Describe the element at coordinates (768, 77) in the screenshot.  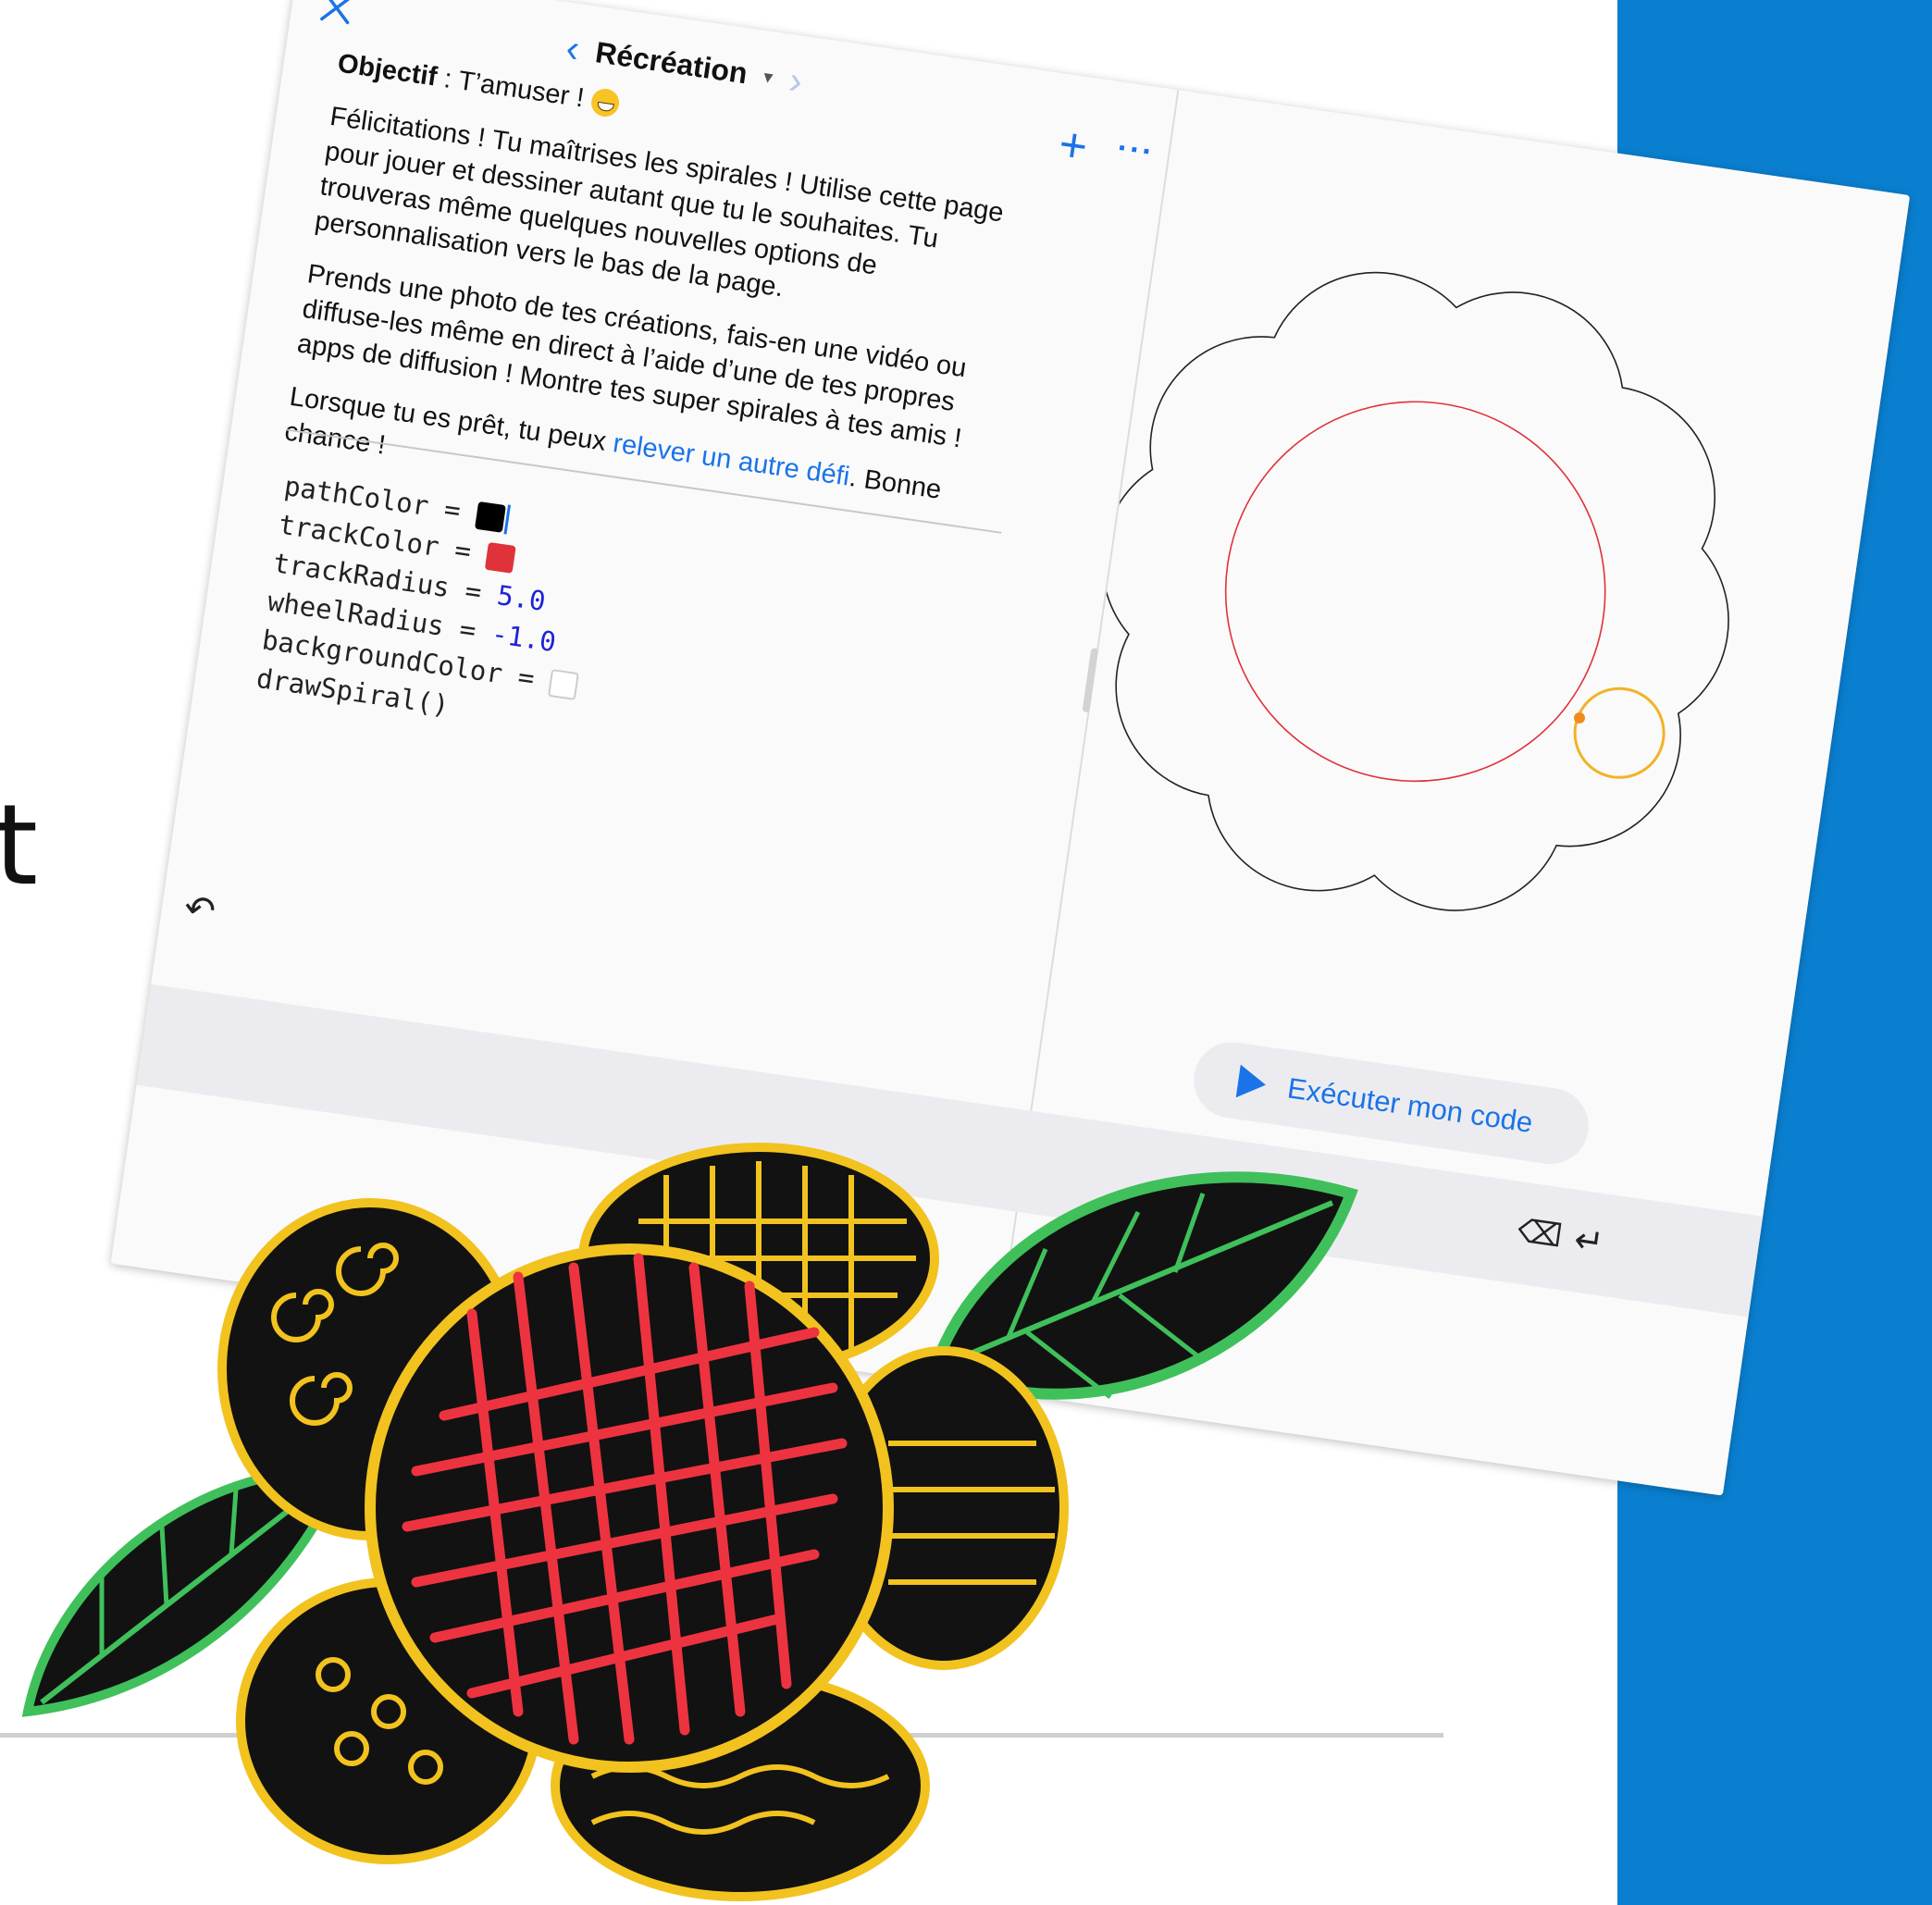
I see `chevron-down-icon: ▾` at that location.